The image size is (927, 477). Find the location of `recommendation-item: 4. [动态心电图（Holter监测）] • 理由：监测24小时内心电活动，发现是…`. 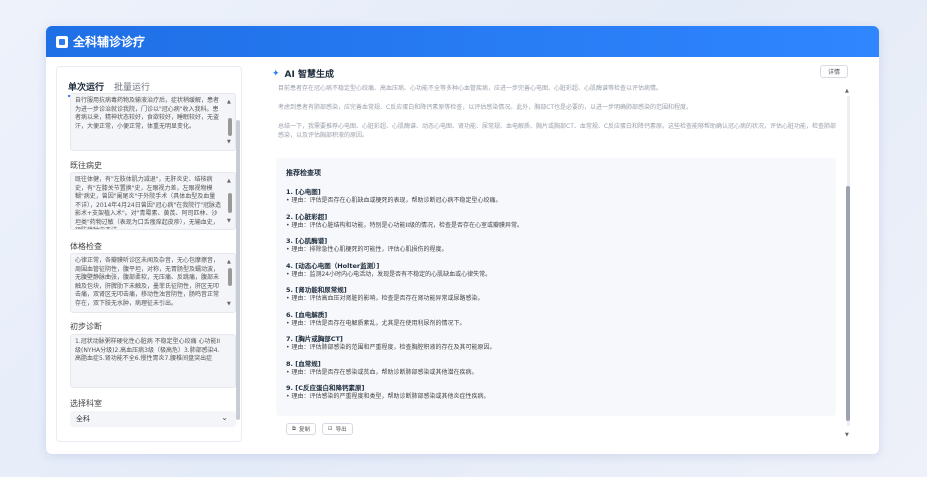

recommendation-item: 4. [动态心电图（Holter监测）] • 理由：监测24小时内心电活动，发现是… is located at coordinates (556, 271).